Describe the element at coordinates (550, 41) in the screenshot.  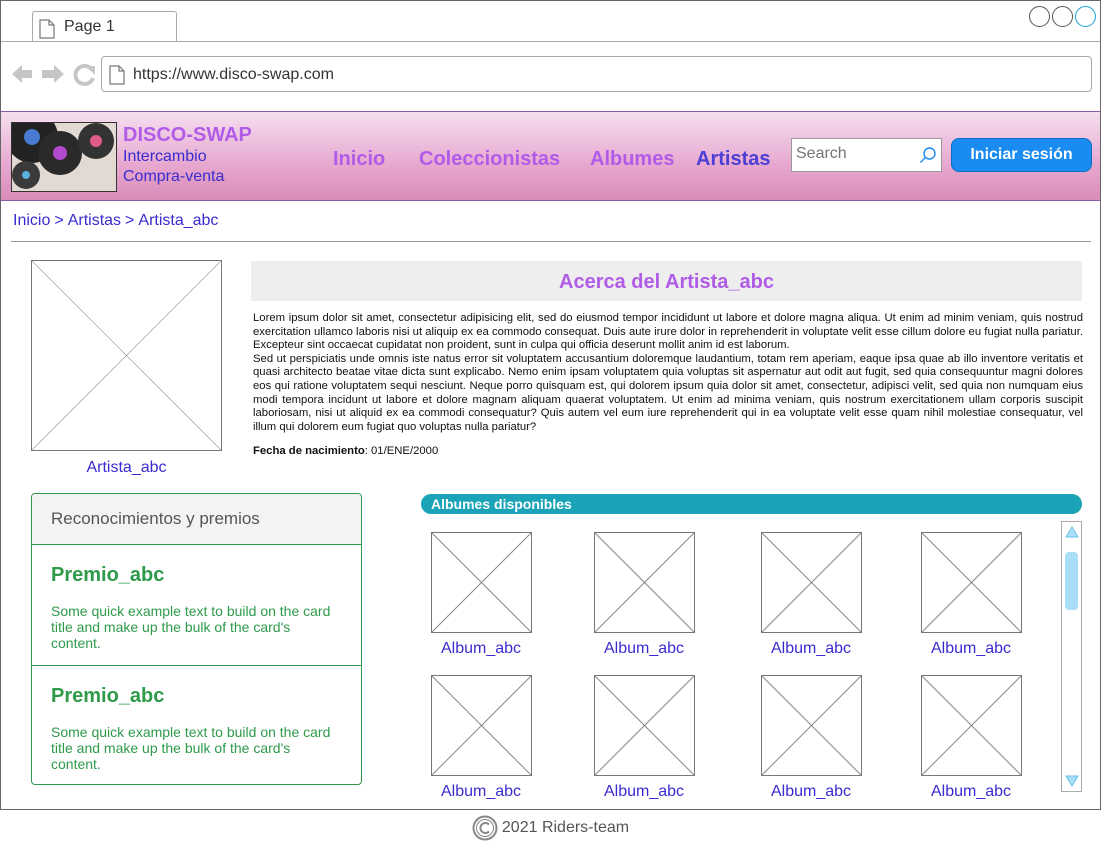
I see `tab-strip-divider` at that location.